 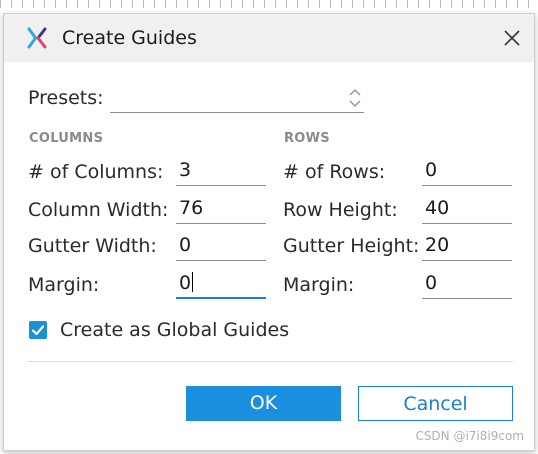 I want to click on checkmark-icon, so click(x=38, y=330).